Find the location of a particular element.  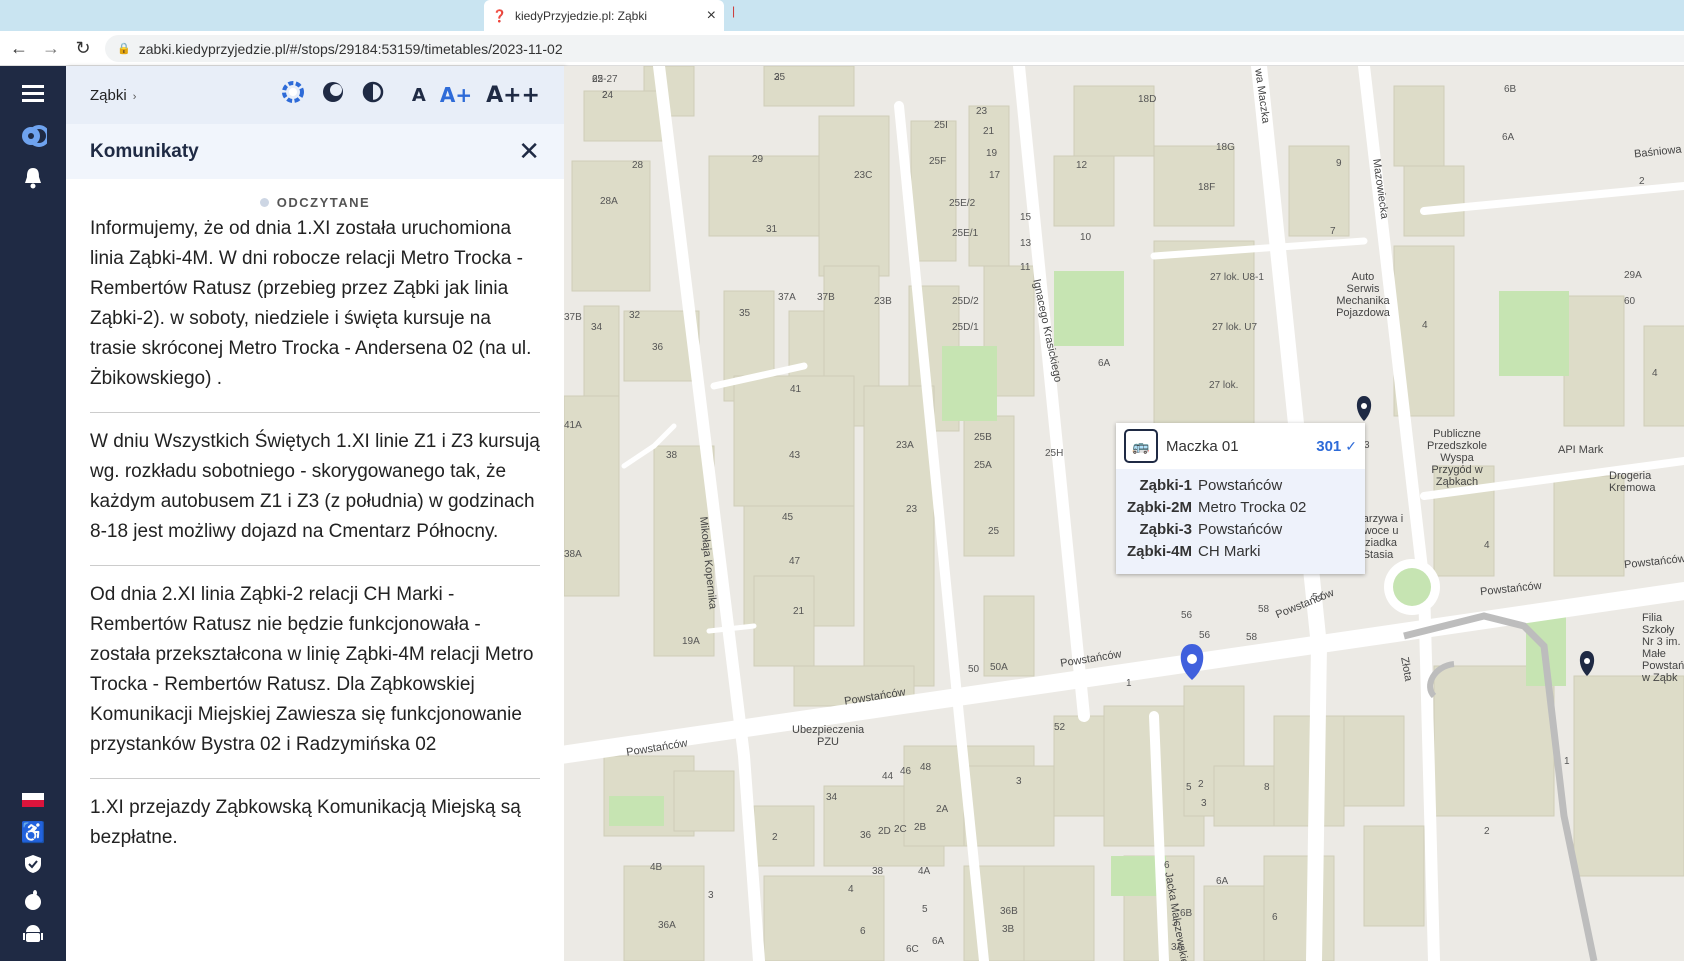

building-number: 60 is located at coordinates (1630, 301).